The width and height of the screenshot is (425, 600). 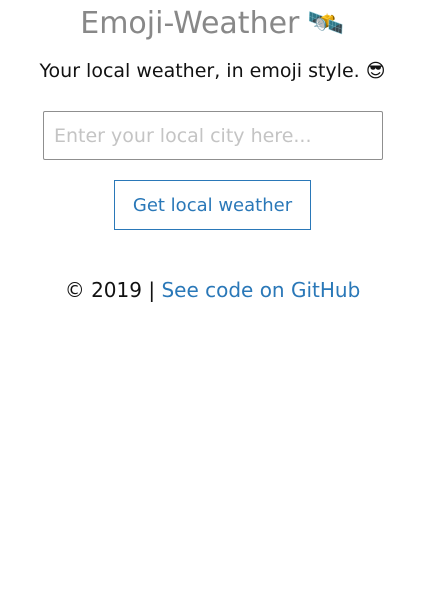 I want to click on get-local-weather-button: Get local weather, so click(x=212, y=205).